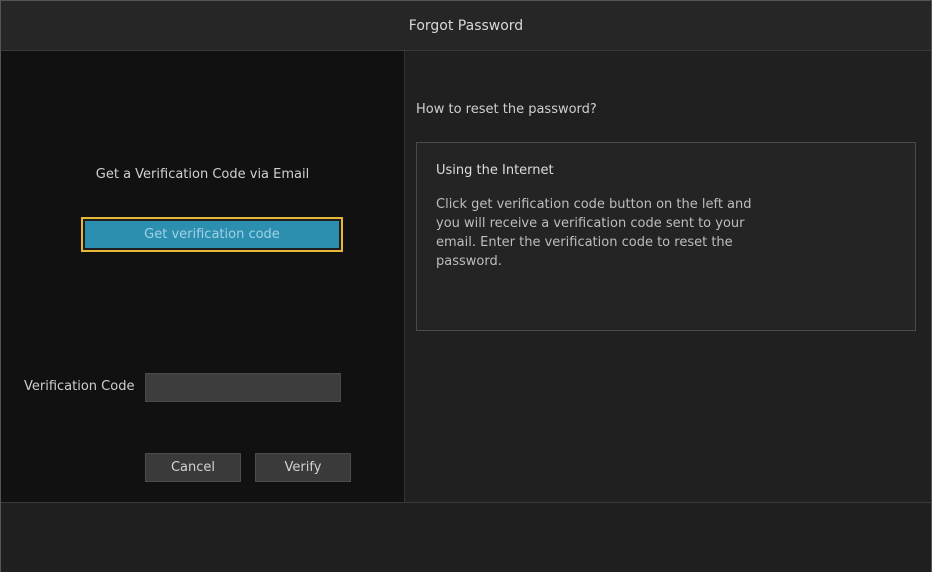 This screenshot has width=932, height=572. I want to click on verification-code-label: Verification Code, so click(79, 386).